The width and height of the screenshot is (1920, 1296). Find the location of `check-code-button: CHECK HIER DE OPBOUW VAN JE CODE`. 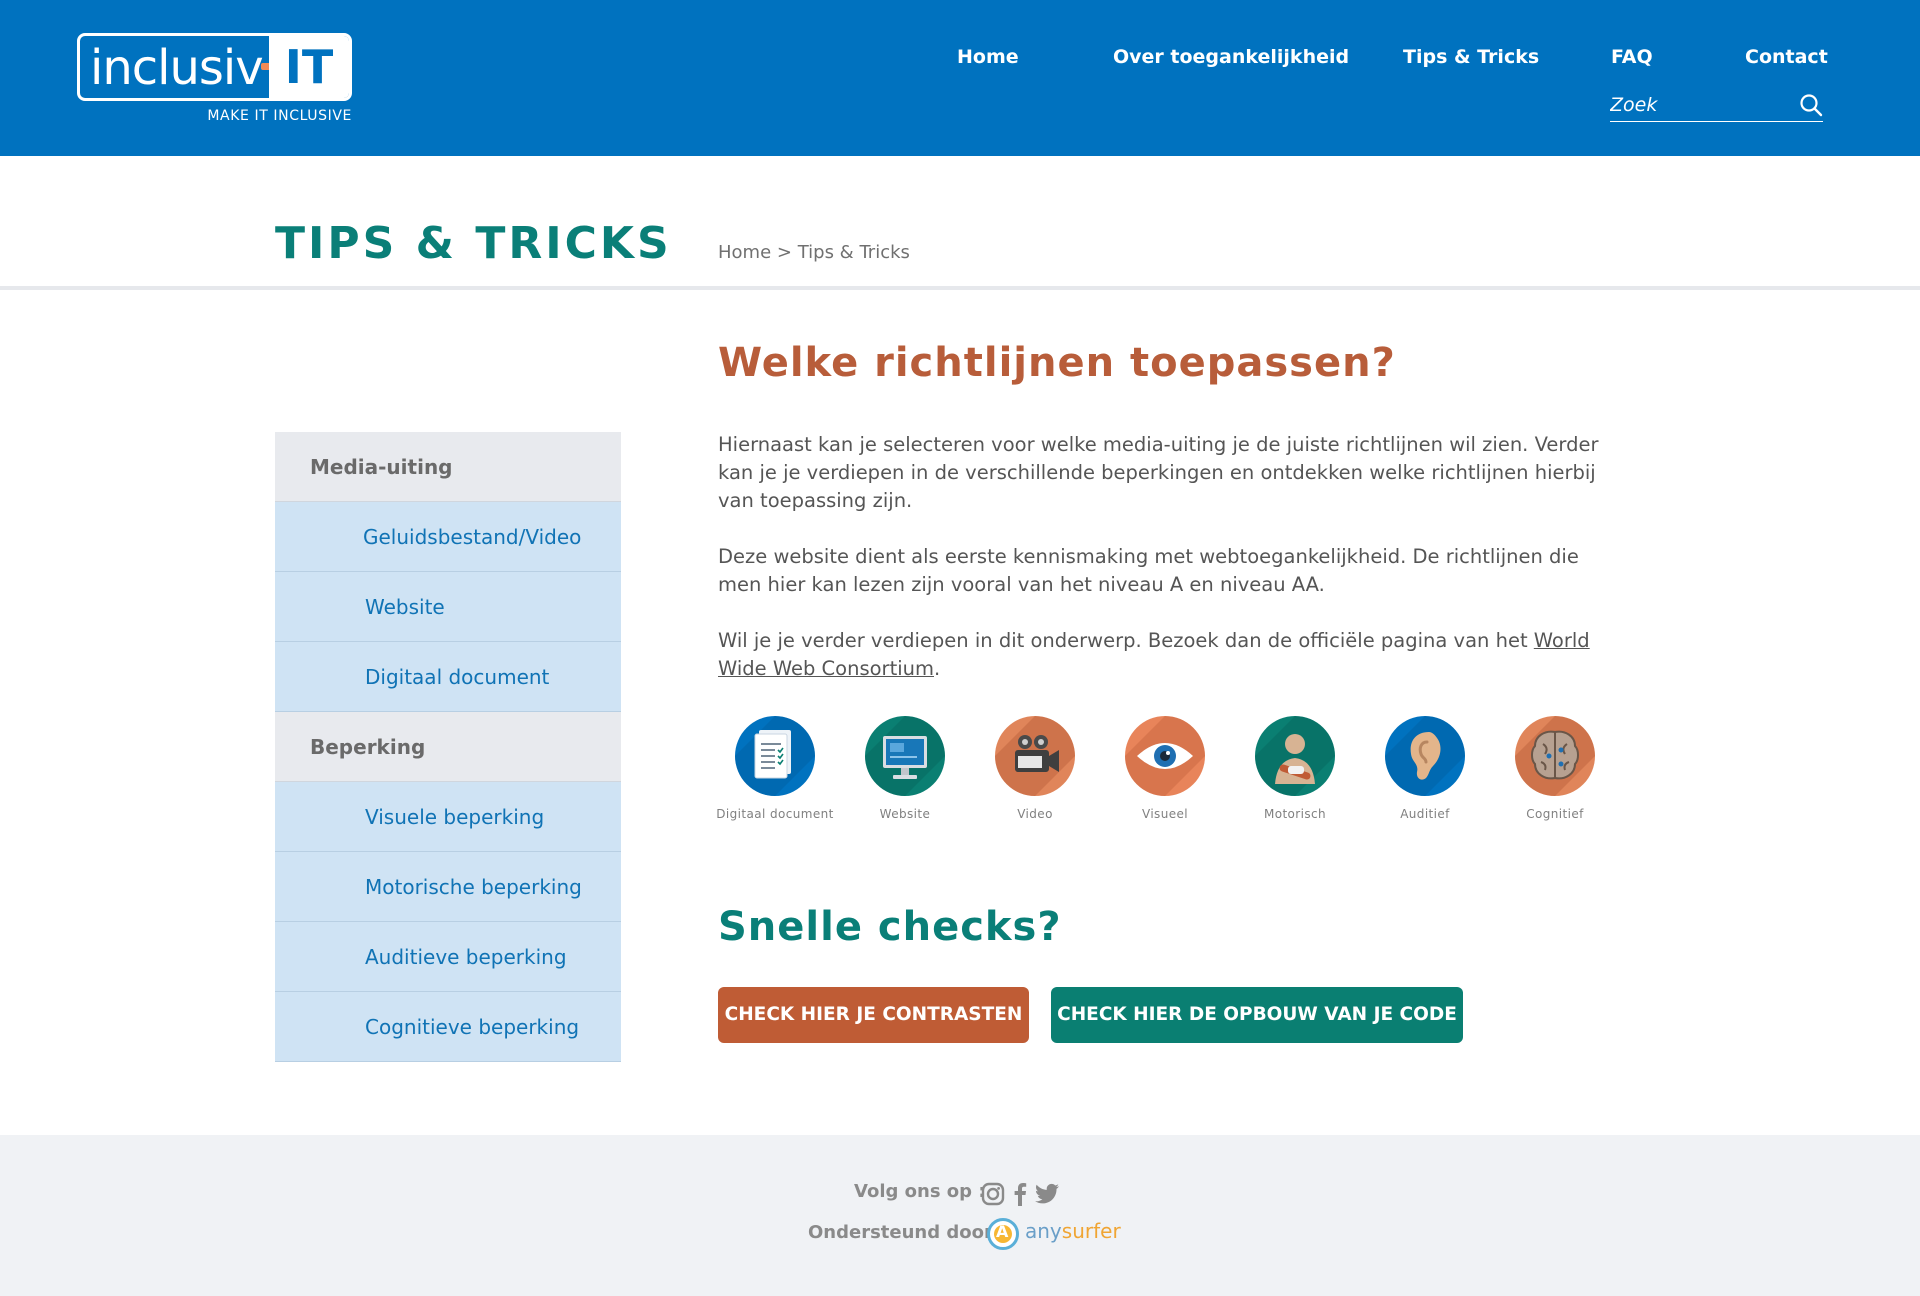

check-code-button: CHECK HIER DE OPBOUW VAN JE CODE is located at coordinates (1257, 1015).